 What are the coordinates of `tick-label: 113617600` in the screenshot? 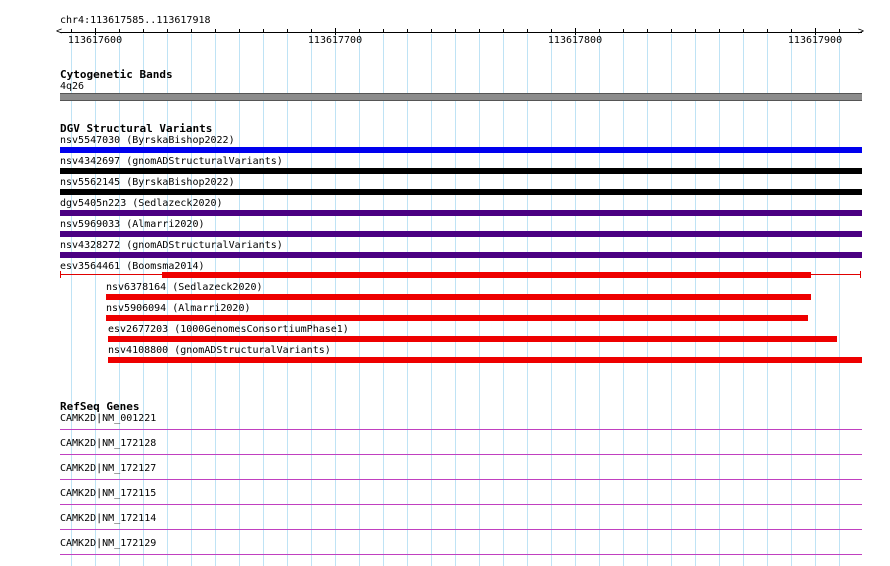 It's located at (95, 40).